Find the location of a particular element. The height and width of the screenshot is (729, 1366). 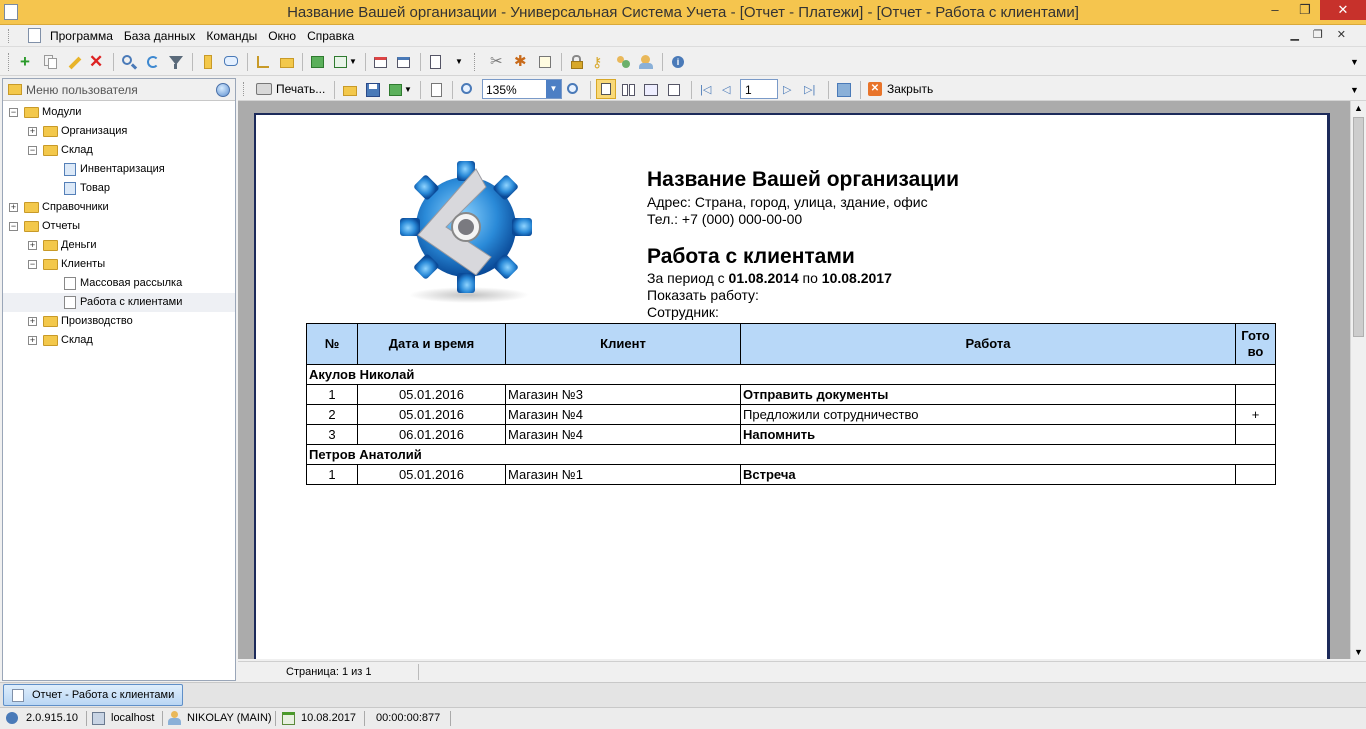

tree-node-warehouse: − Склад is located at coordinates (119, 150).